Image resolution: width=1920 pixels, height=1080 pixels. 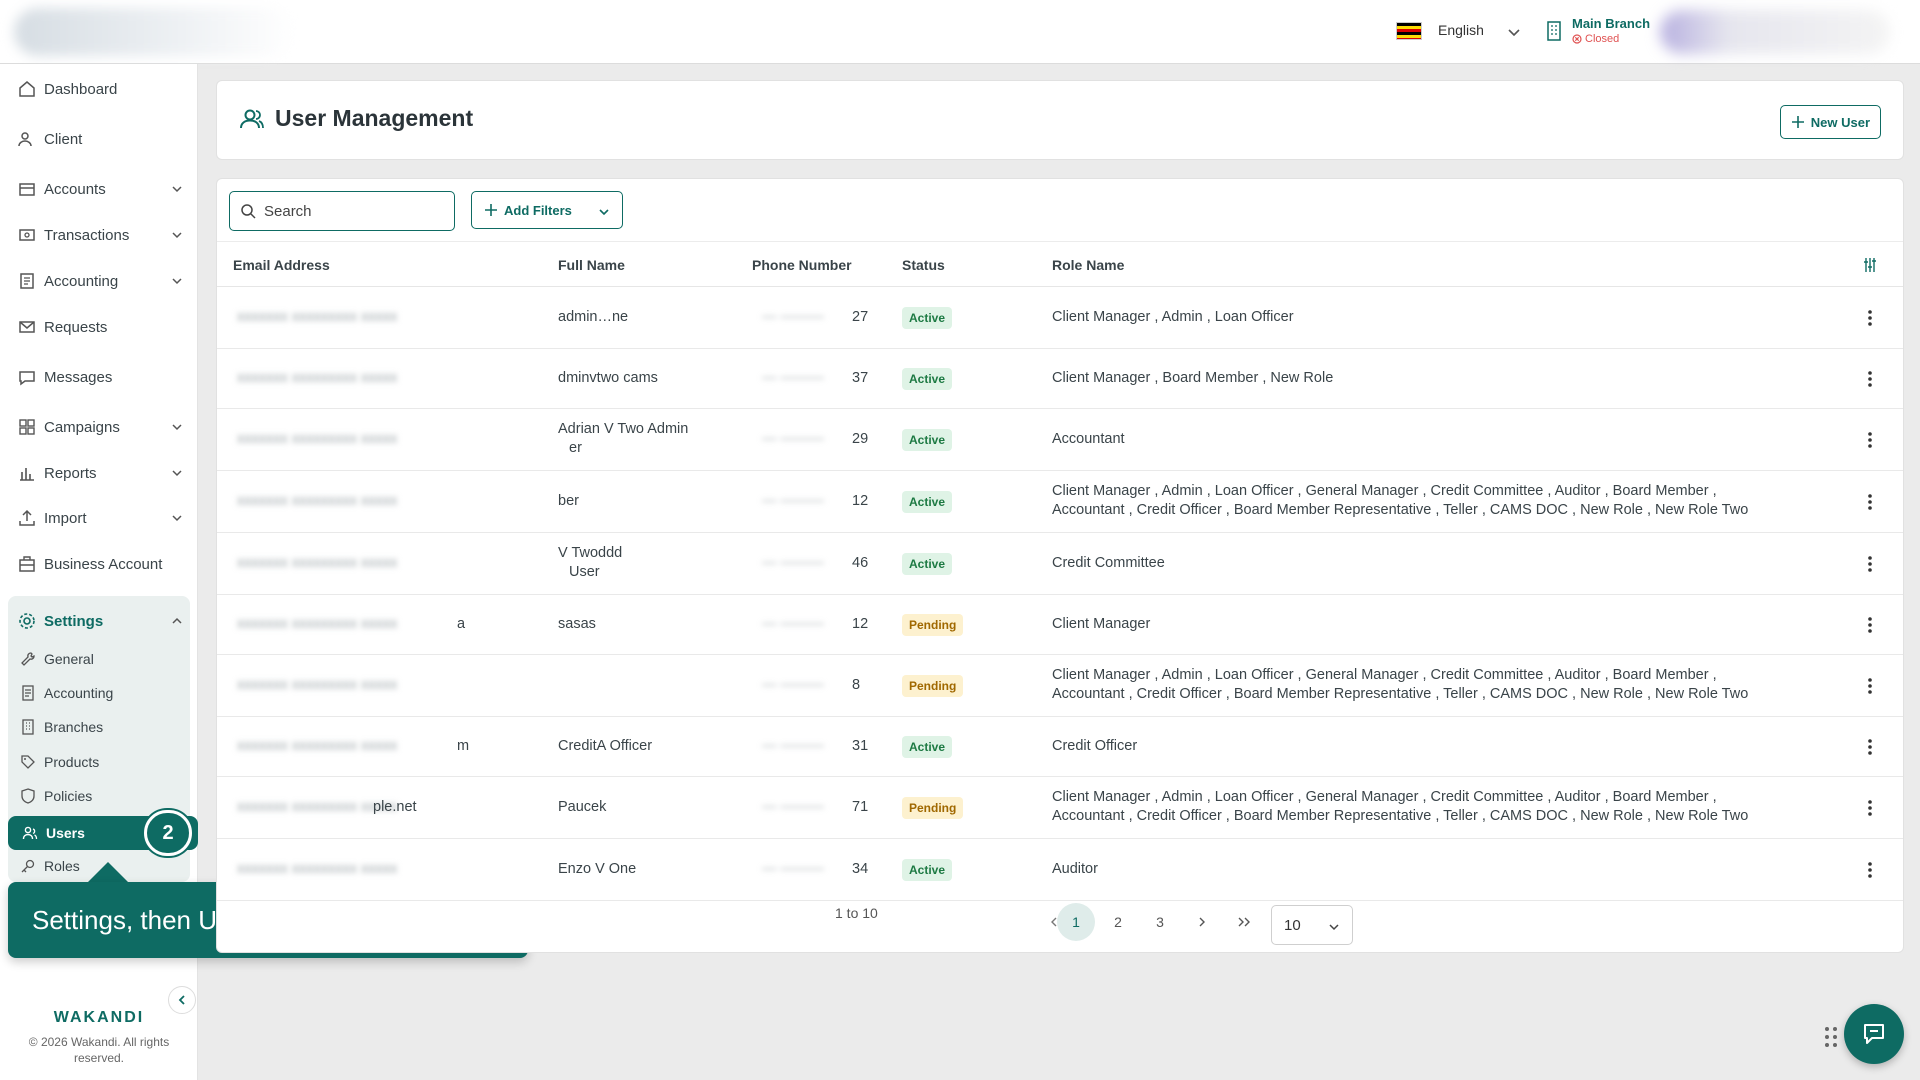 I want to click on sidebar-item-reports: Reports, so click(x=101, y=473).